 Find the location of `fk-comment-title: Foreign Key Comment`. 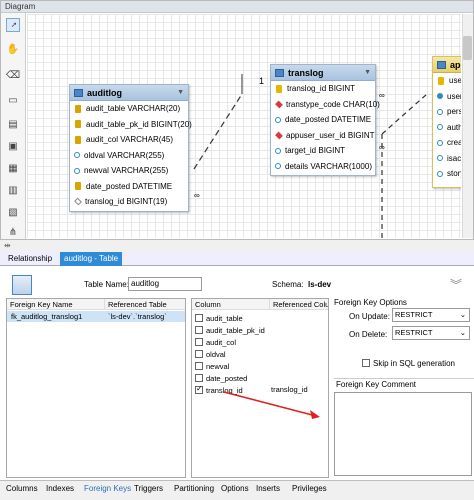

fk-comment-title: Foreign Key Comment is located at coordinates (376, 384).